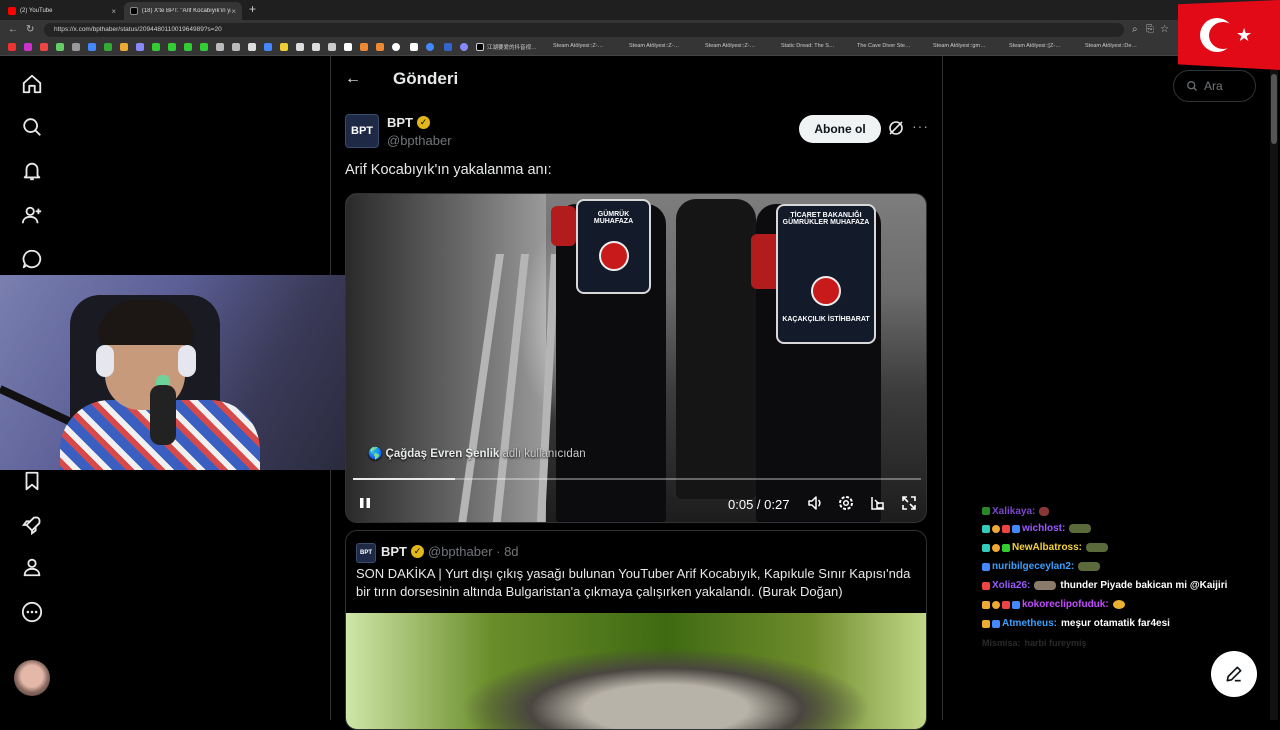 This screenshot has width=1280, height=730. What do you see at coordinates (1234, 674) in the screenshot?
I see `compose-post-button` at bounding box center [1234, 674].